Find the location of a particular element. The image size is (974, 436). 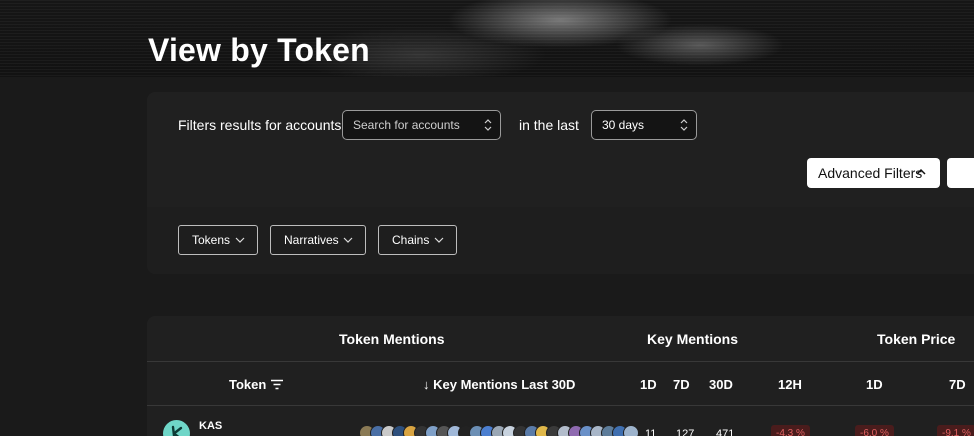

accounts-filter-label: Filters results for accounts is located at coordinates (260, 125).